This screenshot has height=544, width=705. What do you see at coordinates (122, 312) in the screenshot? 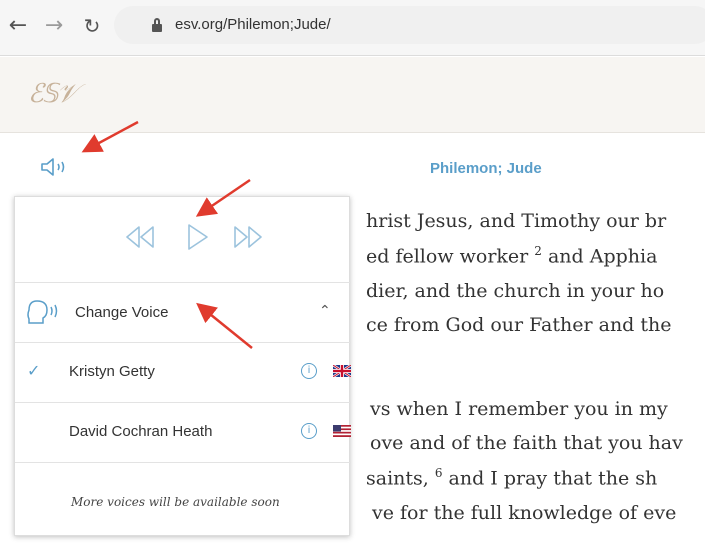
I see `change-voice-label: Change Voice` at bounding box center [122, 312].